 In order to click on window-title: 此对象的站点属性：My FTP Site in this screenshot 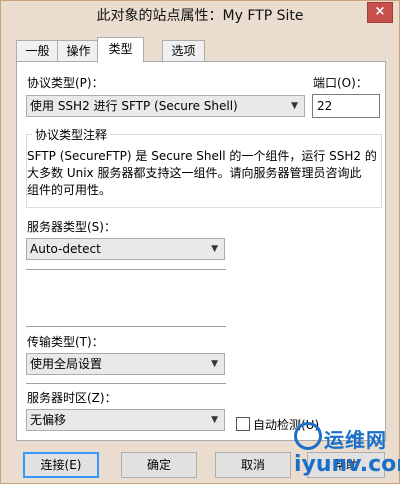, I will do `click(200, 16)`.